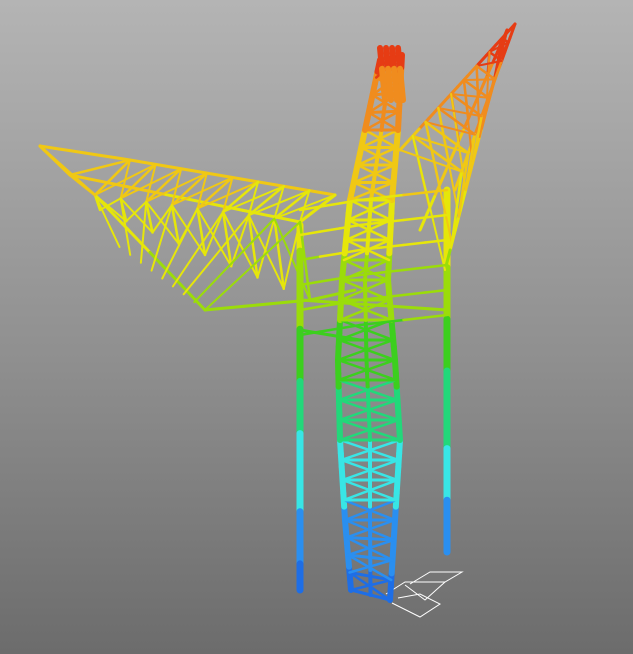 This screenshot has width=633, height=654. I want to click on undeformed-base-outline, so click(424, 594).